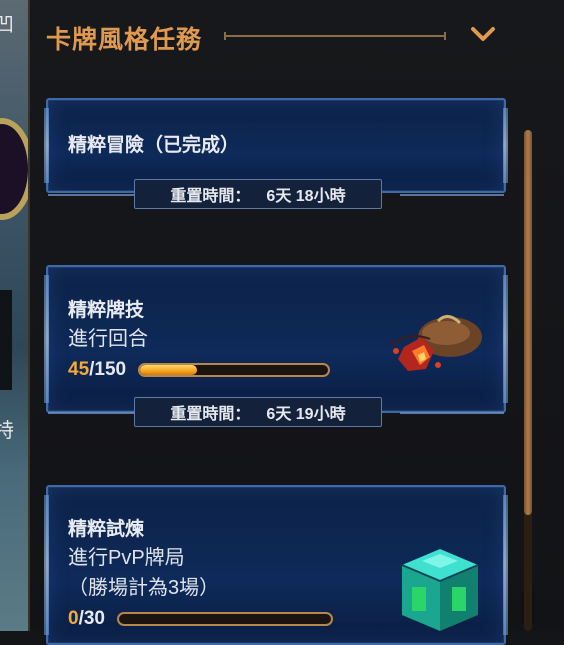 This screenshot has height=645, width=564. I want to click on quest-name: 精粹試煉, so click(106, 529).